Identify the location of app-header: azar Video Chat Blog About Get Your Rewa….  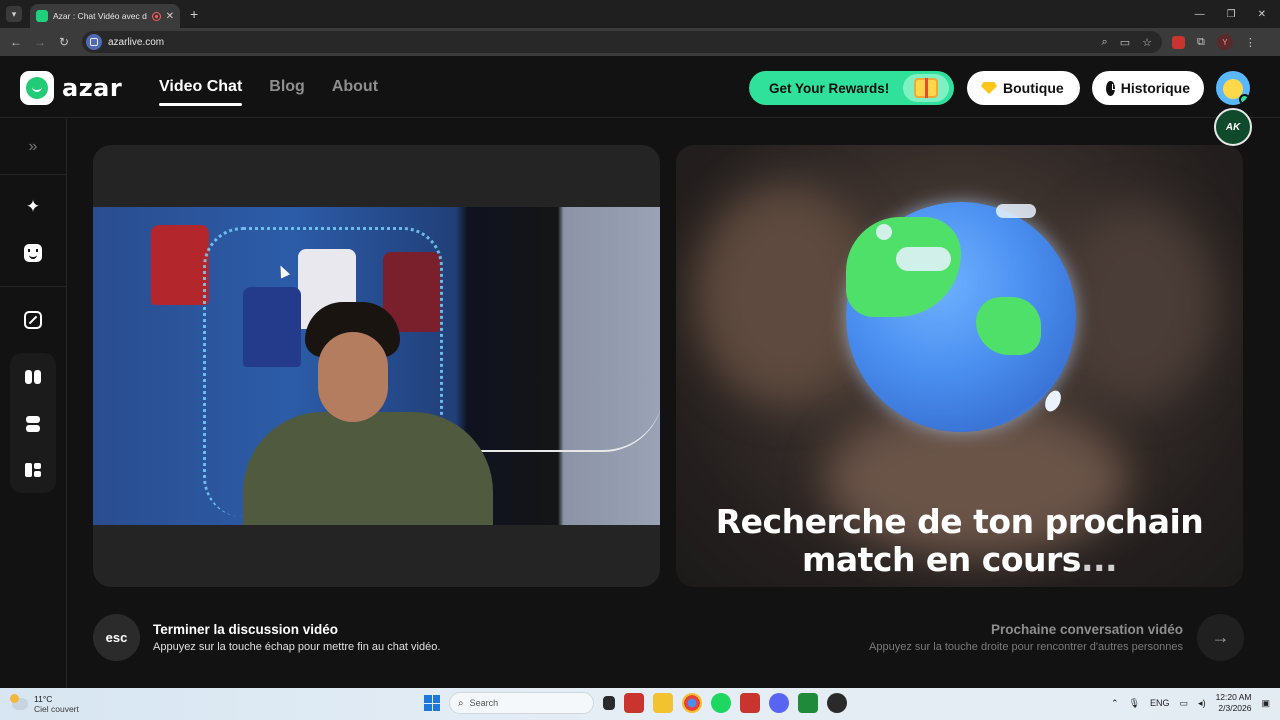
(640, 87).